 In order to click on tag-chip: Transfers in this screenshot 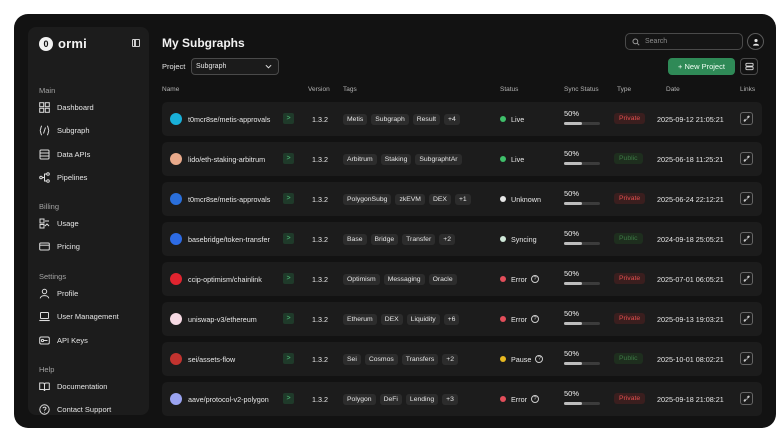, I will do `click(420, 359)`.